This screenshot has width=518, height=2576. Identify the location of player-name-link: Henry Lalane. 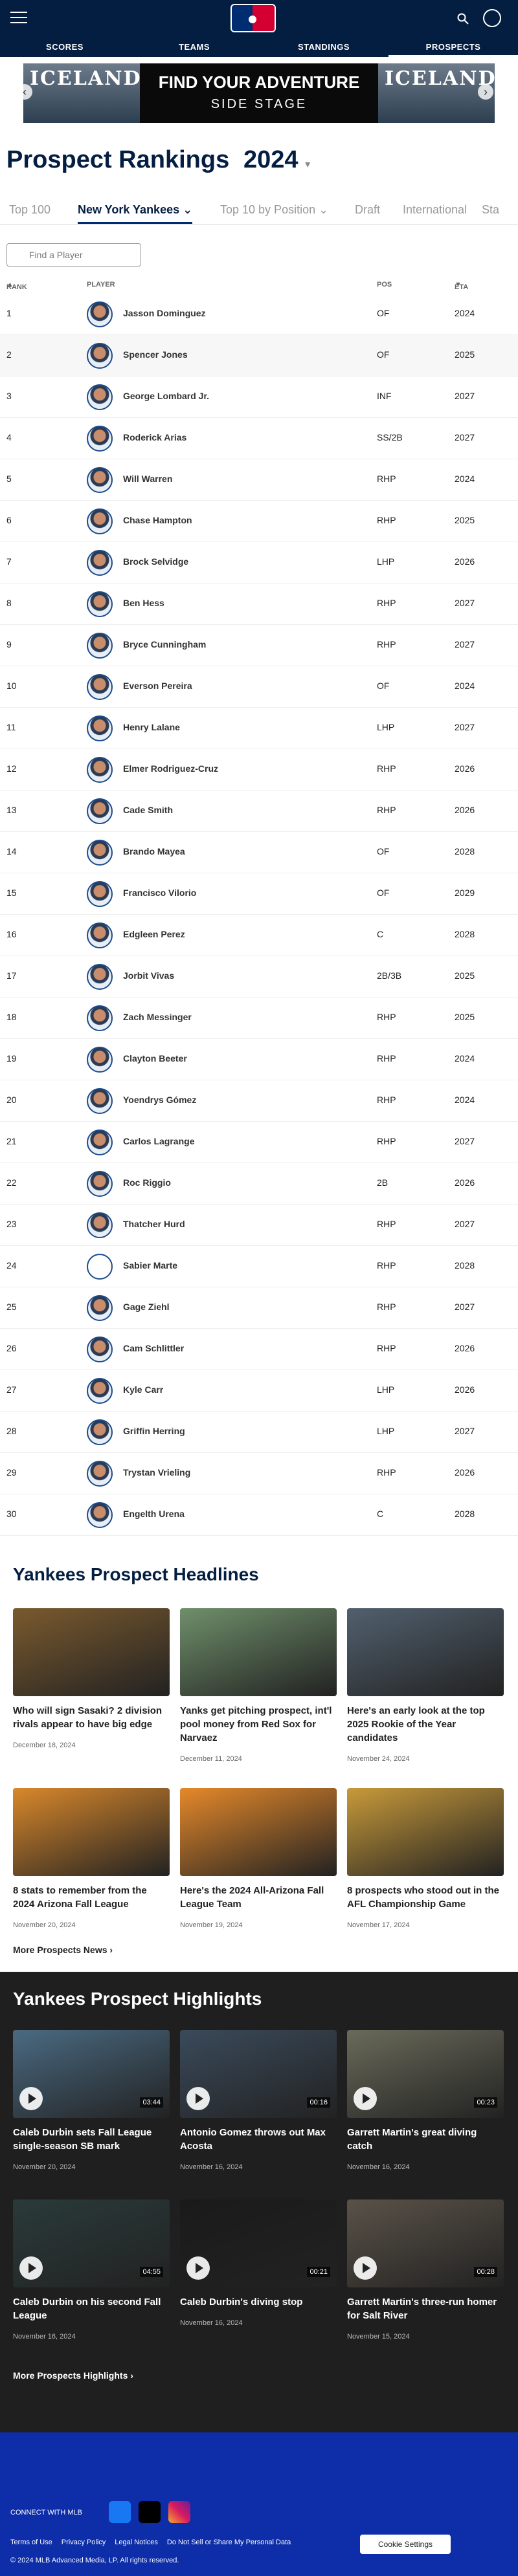
(151, 727).